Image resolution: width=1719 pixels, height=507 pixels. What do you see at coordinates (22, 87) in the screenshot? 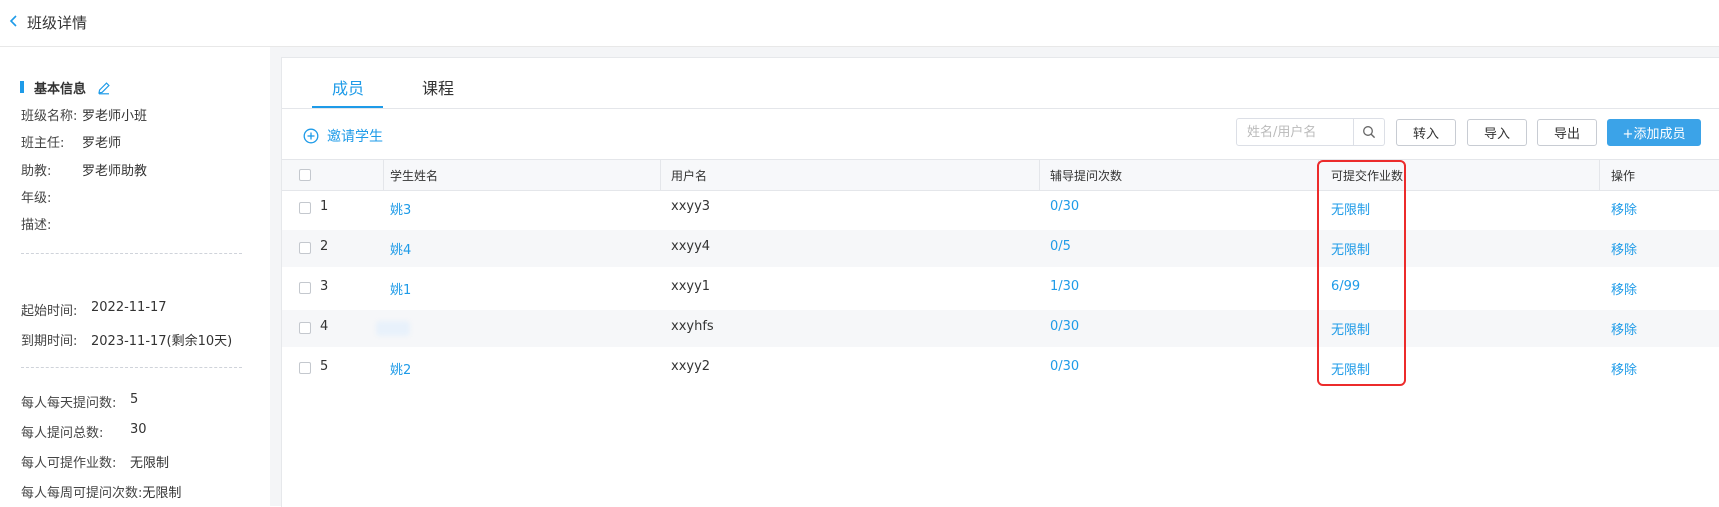
I see `section-accent-bar` at bounding box center [22, 87].